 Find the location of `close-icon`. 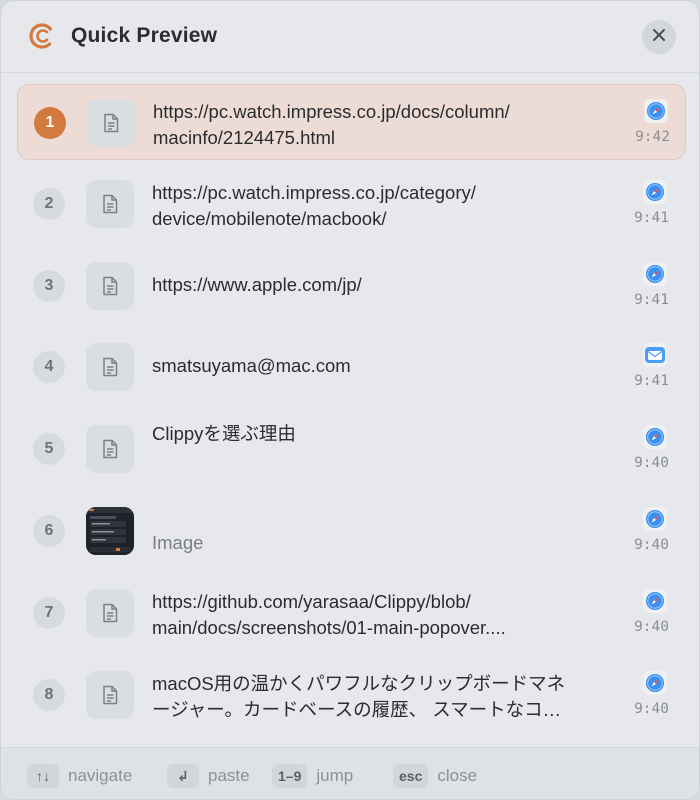

close-icon is located at coordinates (659, 37).